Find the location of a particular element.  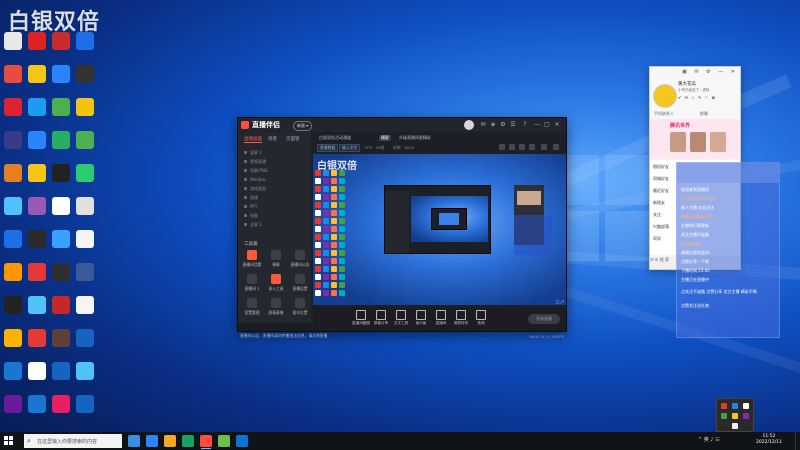

toolbox-tool: 弹幕 is located at coordinates (276, 261).